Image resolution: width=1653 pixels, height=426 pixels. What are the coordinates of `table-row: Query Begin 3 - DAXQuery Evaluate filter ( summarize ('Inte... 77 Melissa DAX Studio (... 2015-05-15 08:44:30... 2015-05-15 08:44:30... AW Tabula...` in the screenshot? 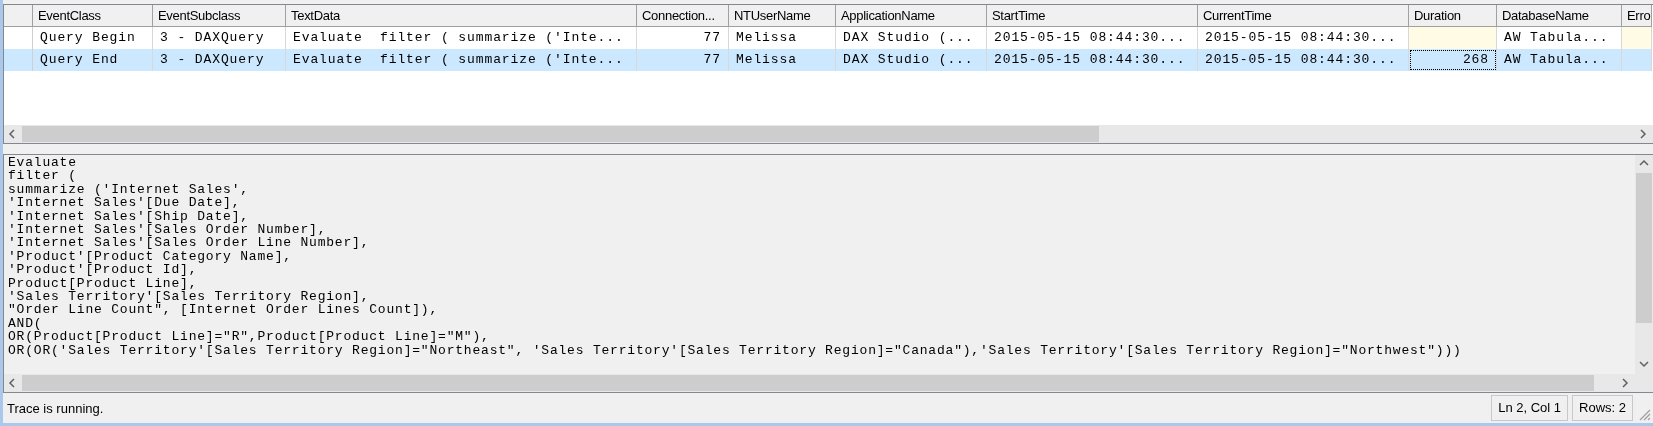 It's located at (828, 38).